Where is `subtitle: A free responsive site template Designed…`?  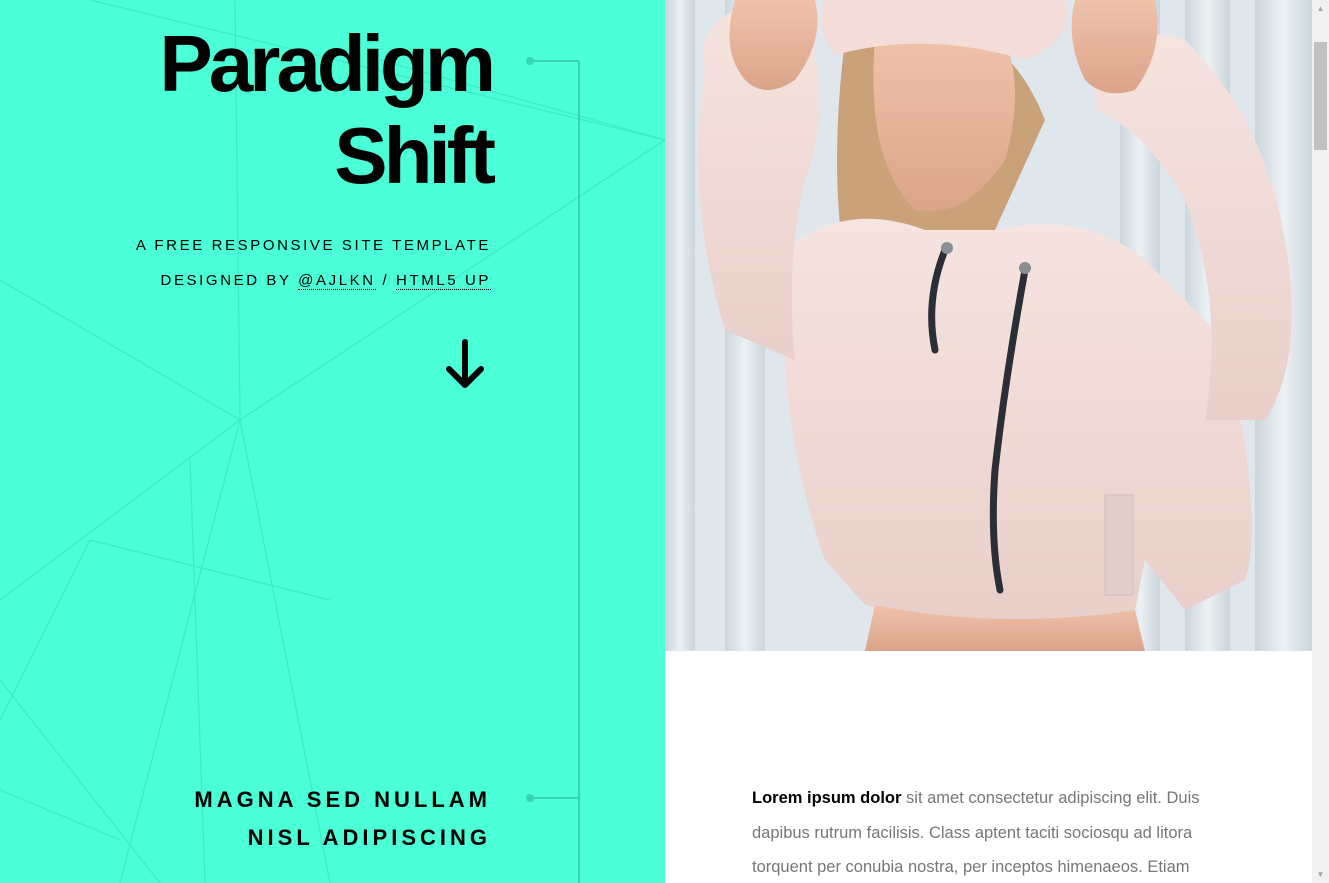 subtitle: A free responsive site template Designed… is located at coordinates (313, 263).